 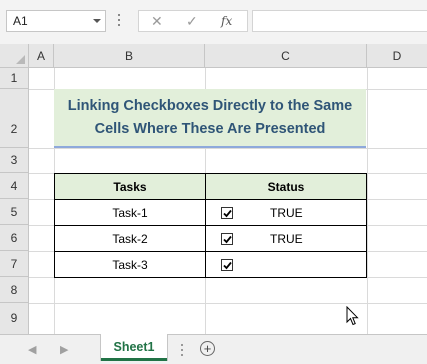 I want to click on table-header-row: Tasks Status, so click(x=210, y=186).